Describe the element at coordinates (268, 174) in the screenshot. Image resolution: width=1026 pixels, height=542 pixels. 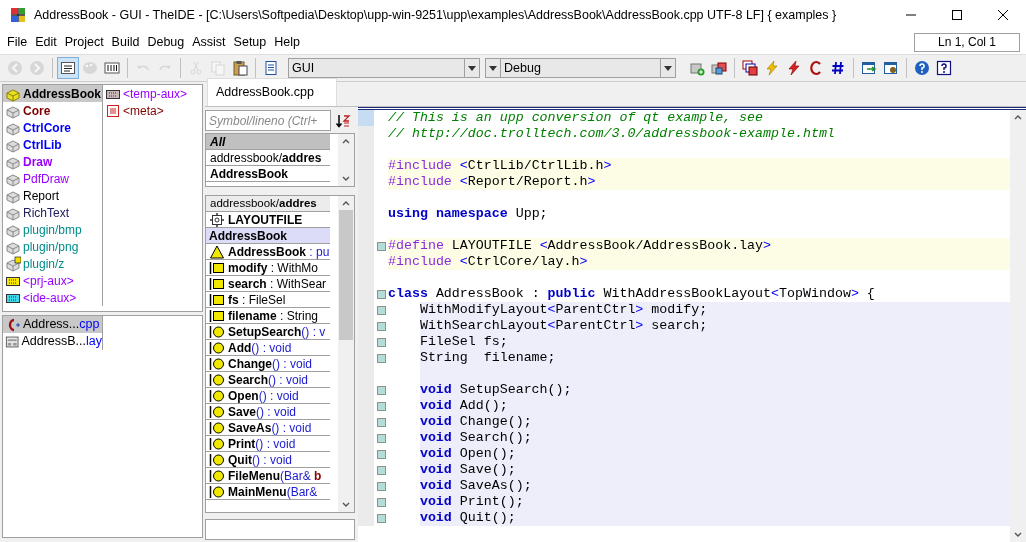
I see `scope-item: AddressBook` at that location.